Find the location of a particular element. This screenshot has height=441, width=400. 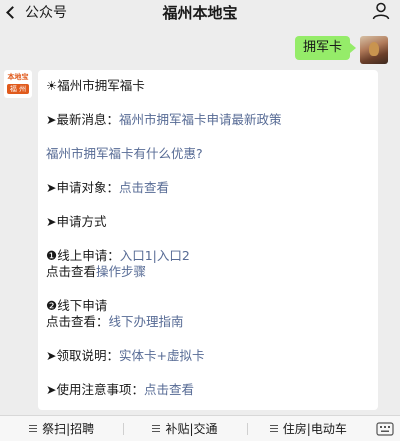

outgoing-bubble: 拥军卡 is located at coordinates (325, 48).